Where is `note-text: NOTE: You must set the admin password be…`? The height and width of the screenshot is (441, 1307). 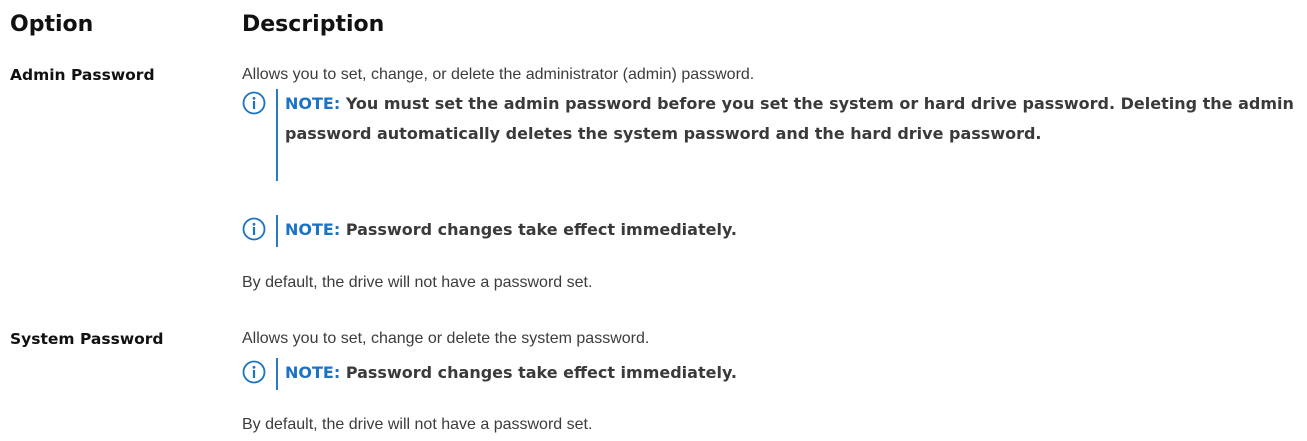
note-text: NOTE: You must set the admin password be… is located at coordinates (793, 119).